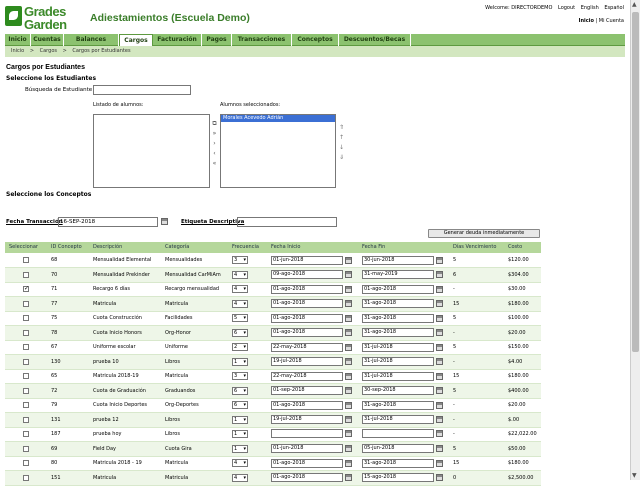 This screenshot has height=486, width=640. Describe the element at coordinates (590, 8) in the screenshot. I see `english-link: English` at that location.